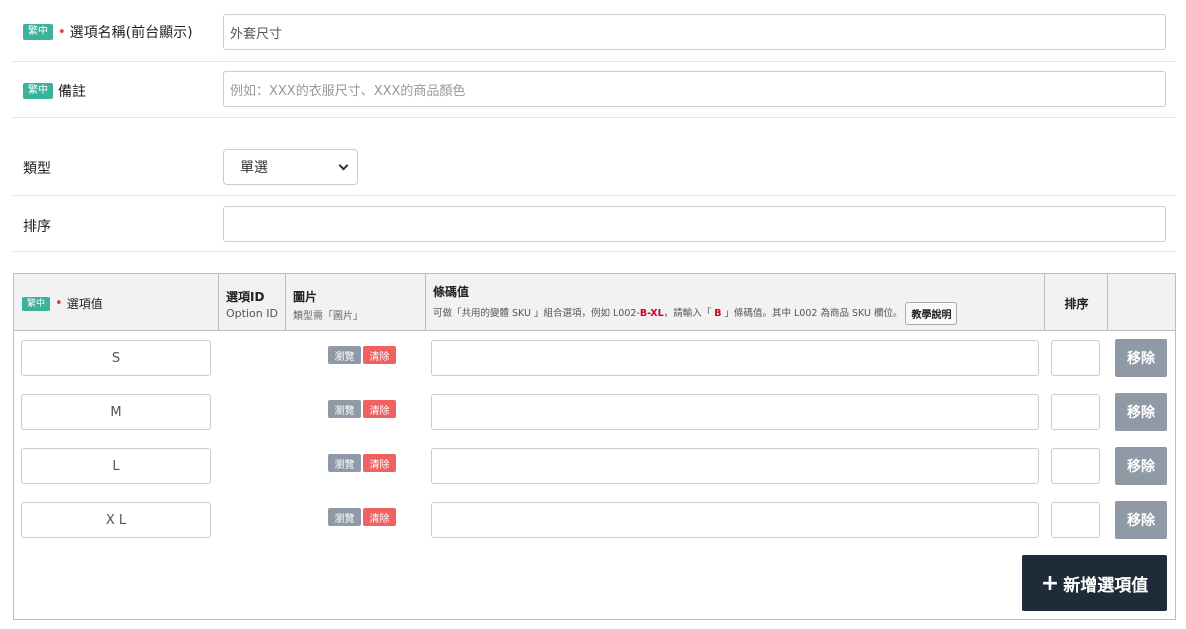 This screenshot has height=629, width=1186. What do you see at coordinates (290, 167) in the screenshot?
I see `type-select: 單選` at bounding box center [290, 167].